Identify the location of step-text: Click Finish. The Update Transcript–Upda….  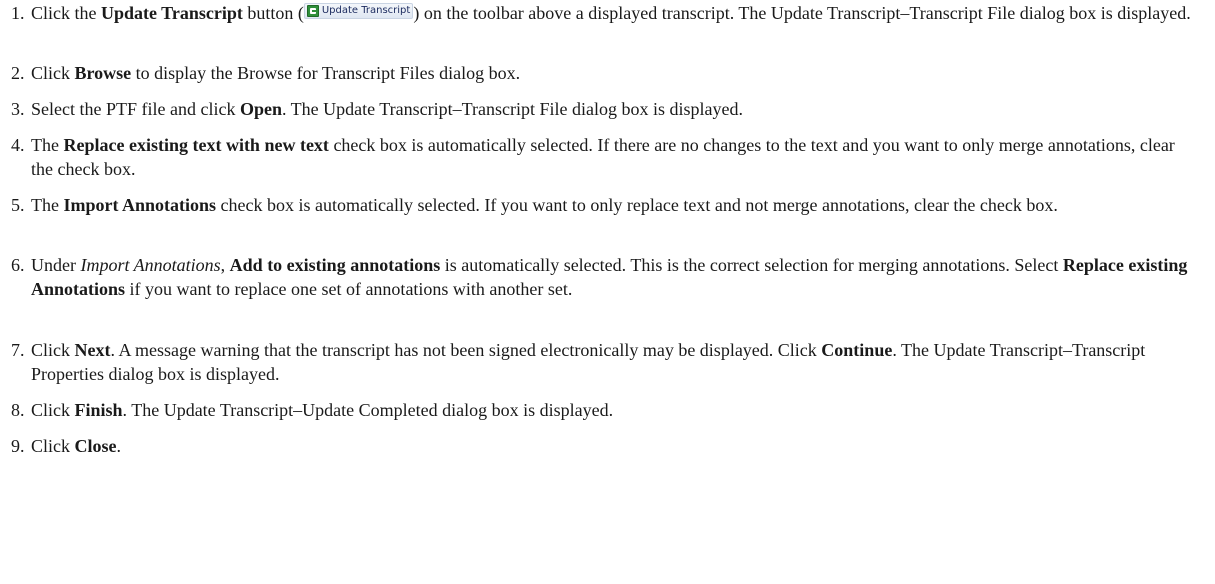
(322, 410).